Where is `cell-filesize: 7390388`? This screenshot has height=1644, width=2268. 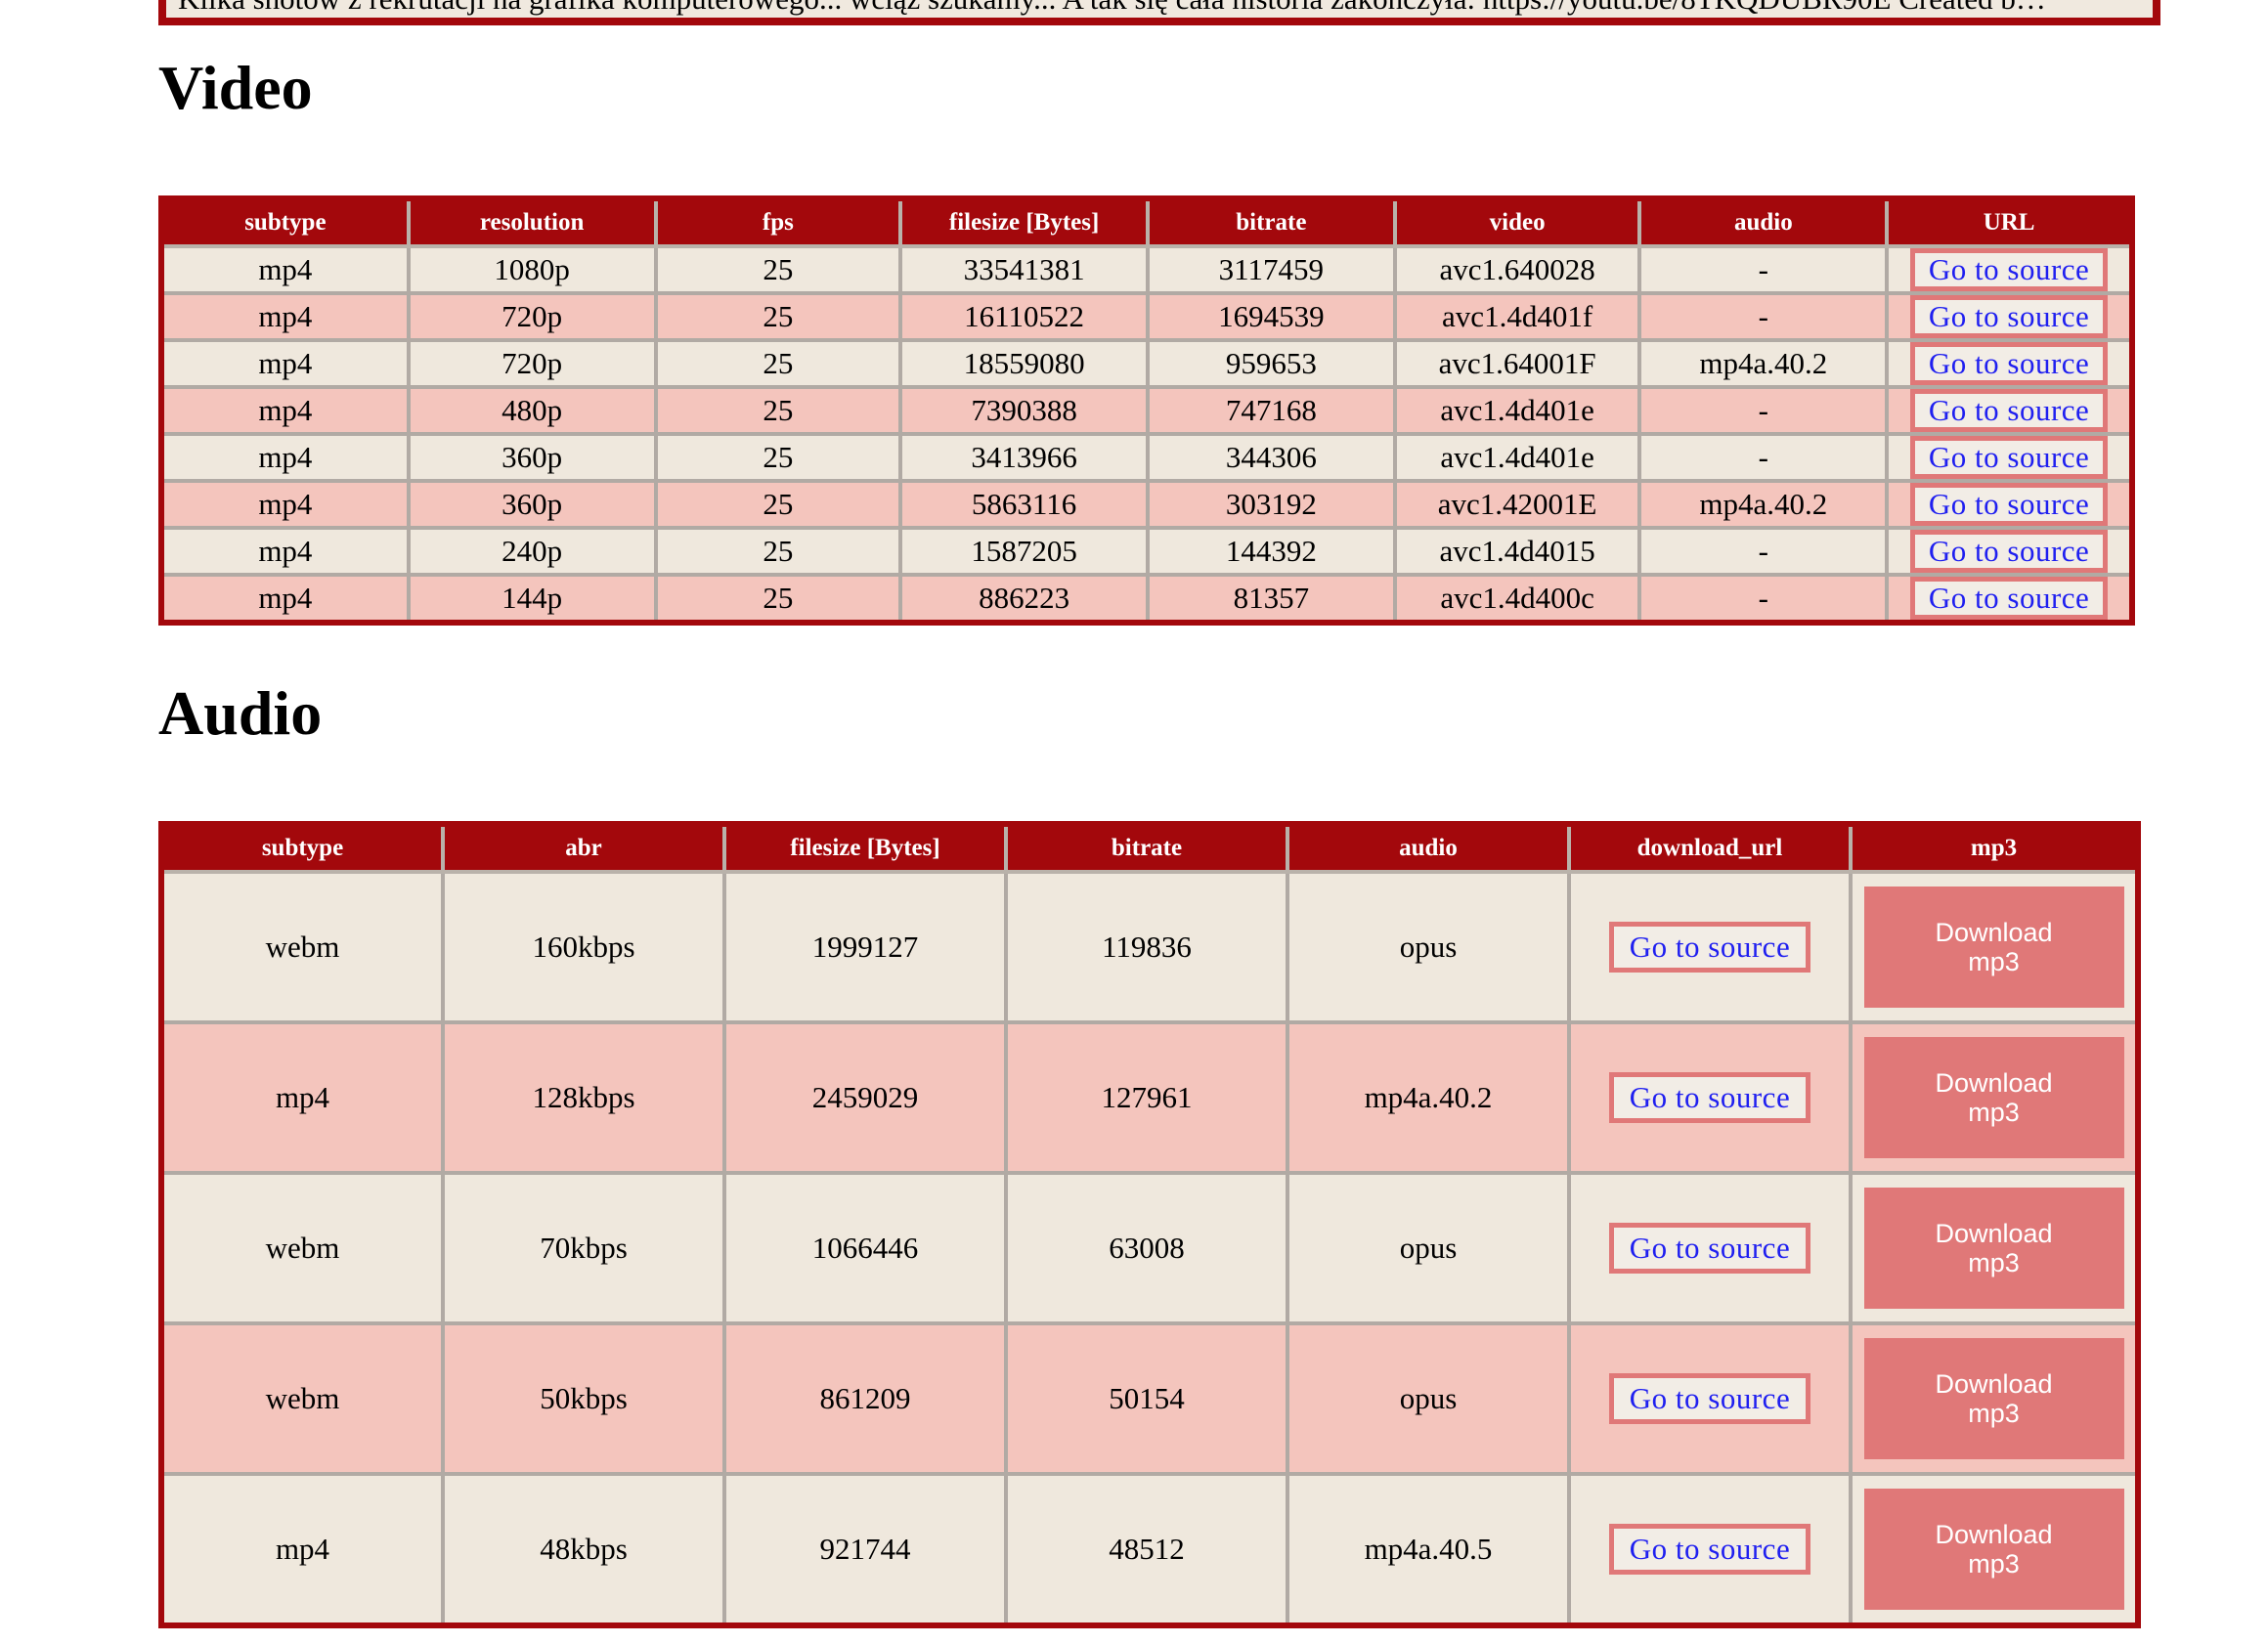 cell-filesize: 7390388 is located at coordinates (1024, 410).